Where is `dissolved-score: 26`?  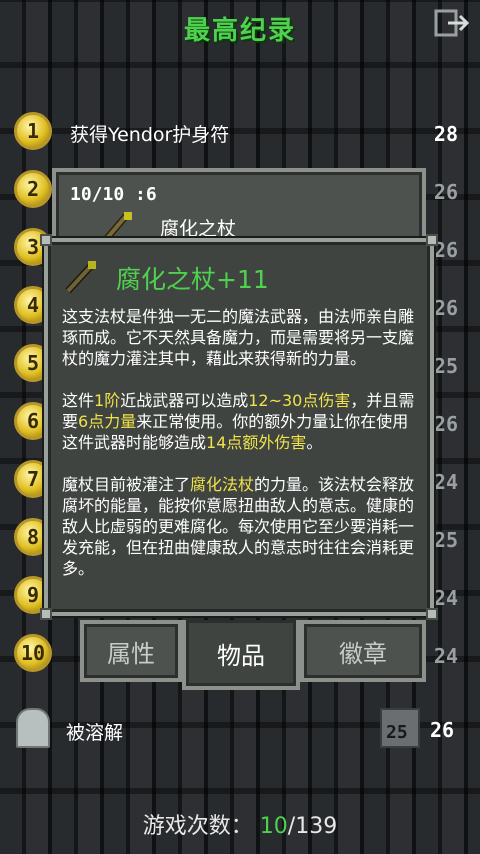
dissolved-score: 26 is located at coordinates (442, 730).